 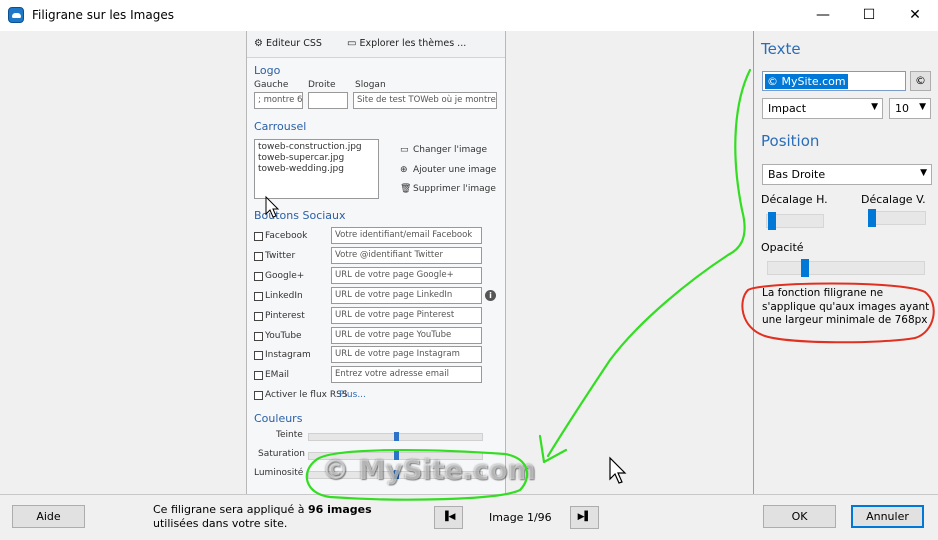 I want to click on opacity-slider, so click(x=846, y=268).